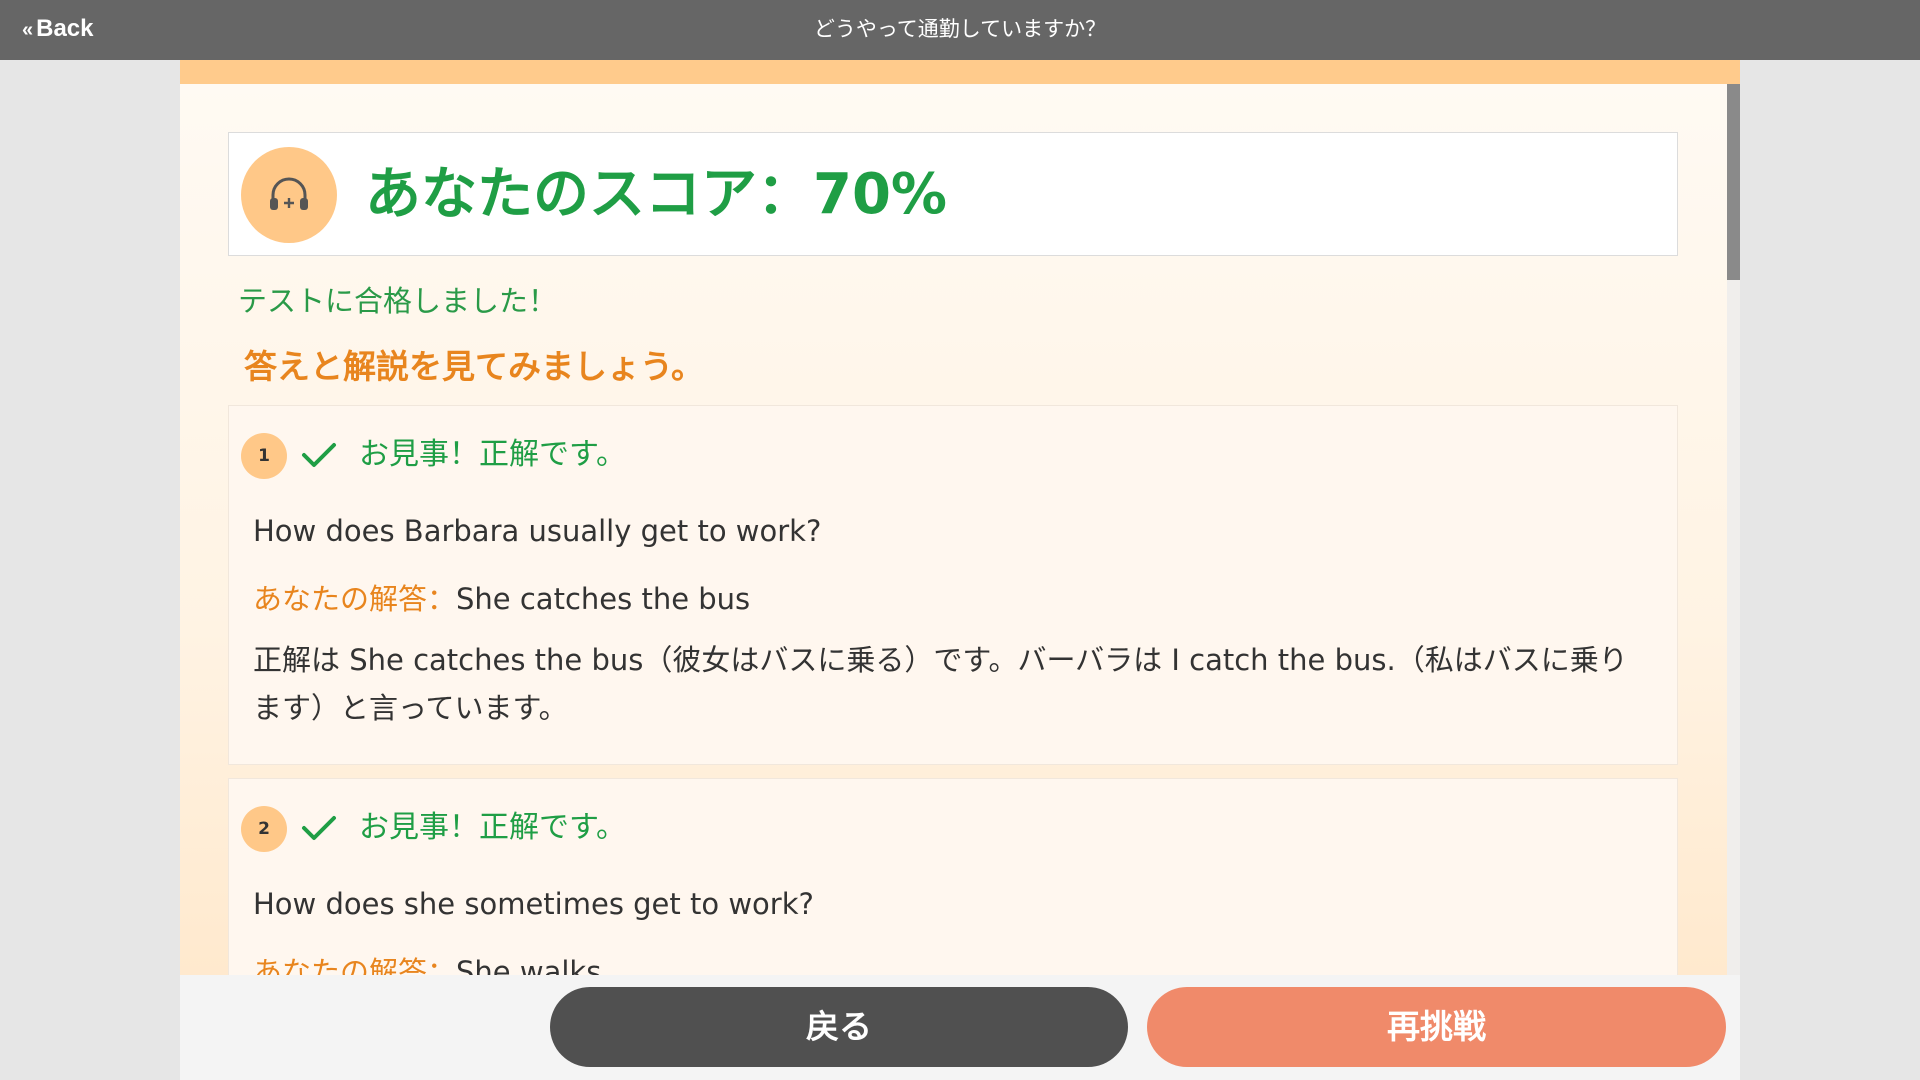 The image size is (1920, 1080). I want to click on pass-message: テストに合格しました！, so click(398, 301).